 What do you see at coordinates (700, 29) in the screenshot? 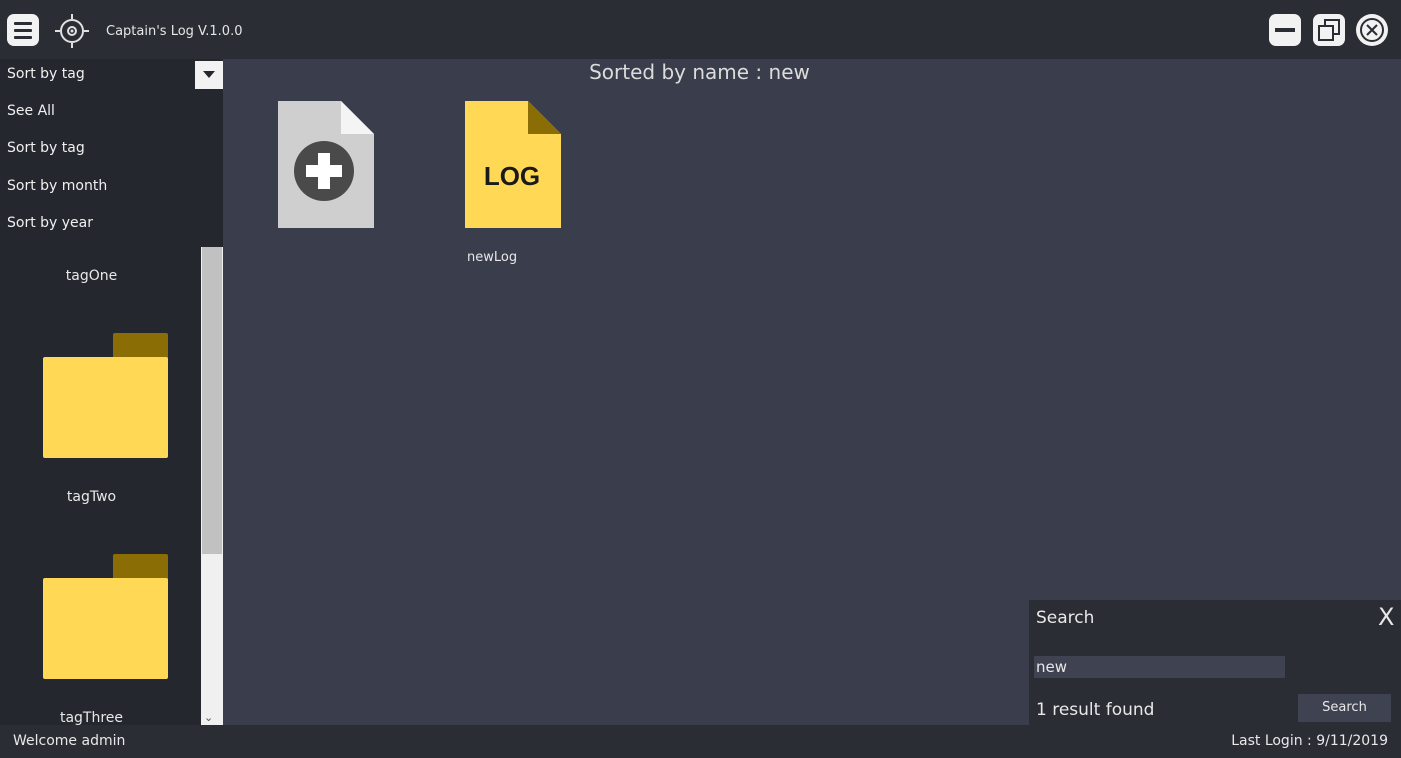
I see `title-bar: Captain's Log V.1.0.0` at bounding box center [700, 29].